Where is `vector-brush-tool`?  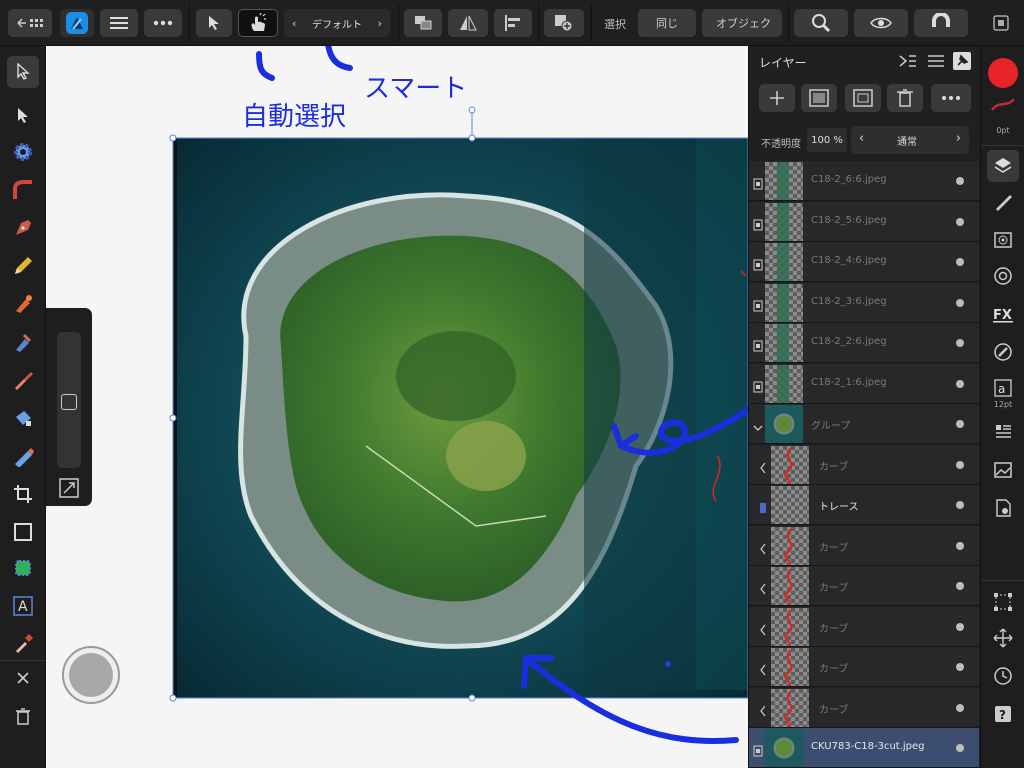
vector-brush-tool is located at coordinates (23, 304).